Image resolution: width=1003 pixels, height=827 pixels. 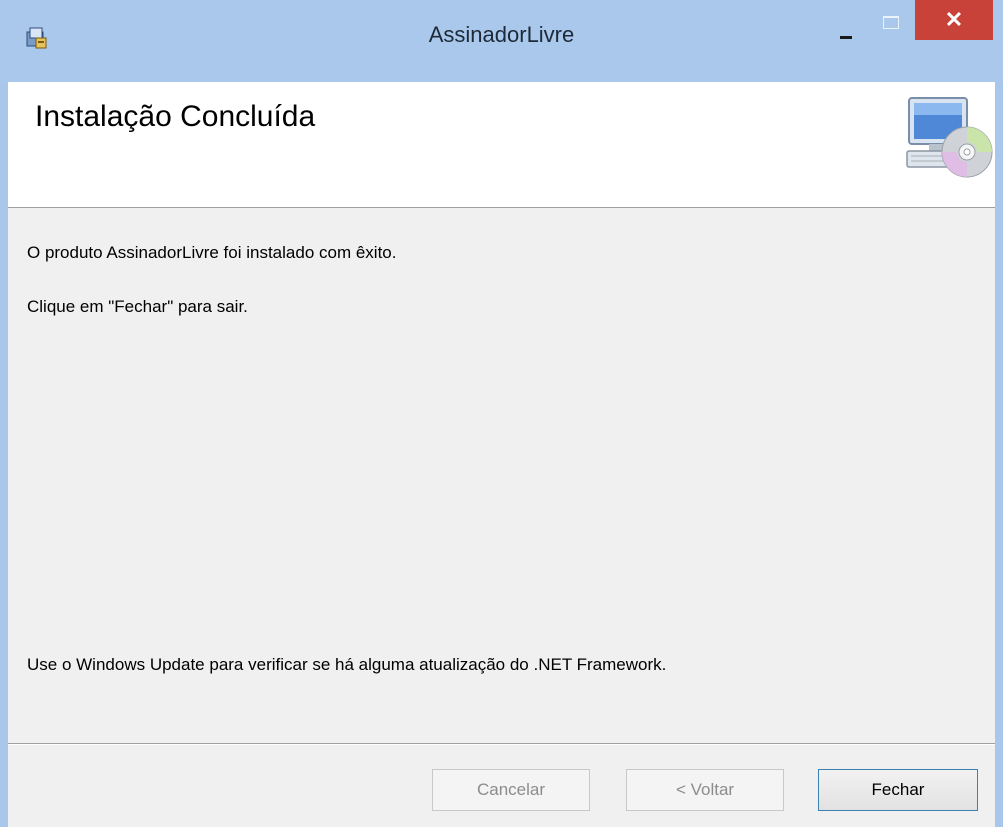 What do you see at coordinates (891, 22) in the screenshot?
I see `maximize-button` at bounding box center [891, 22].